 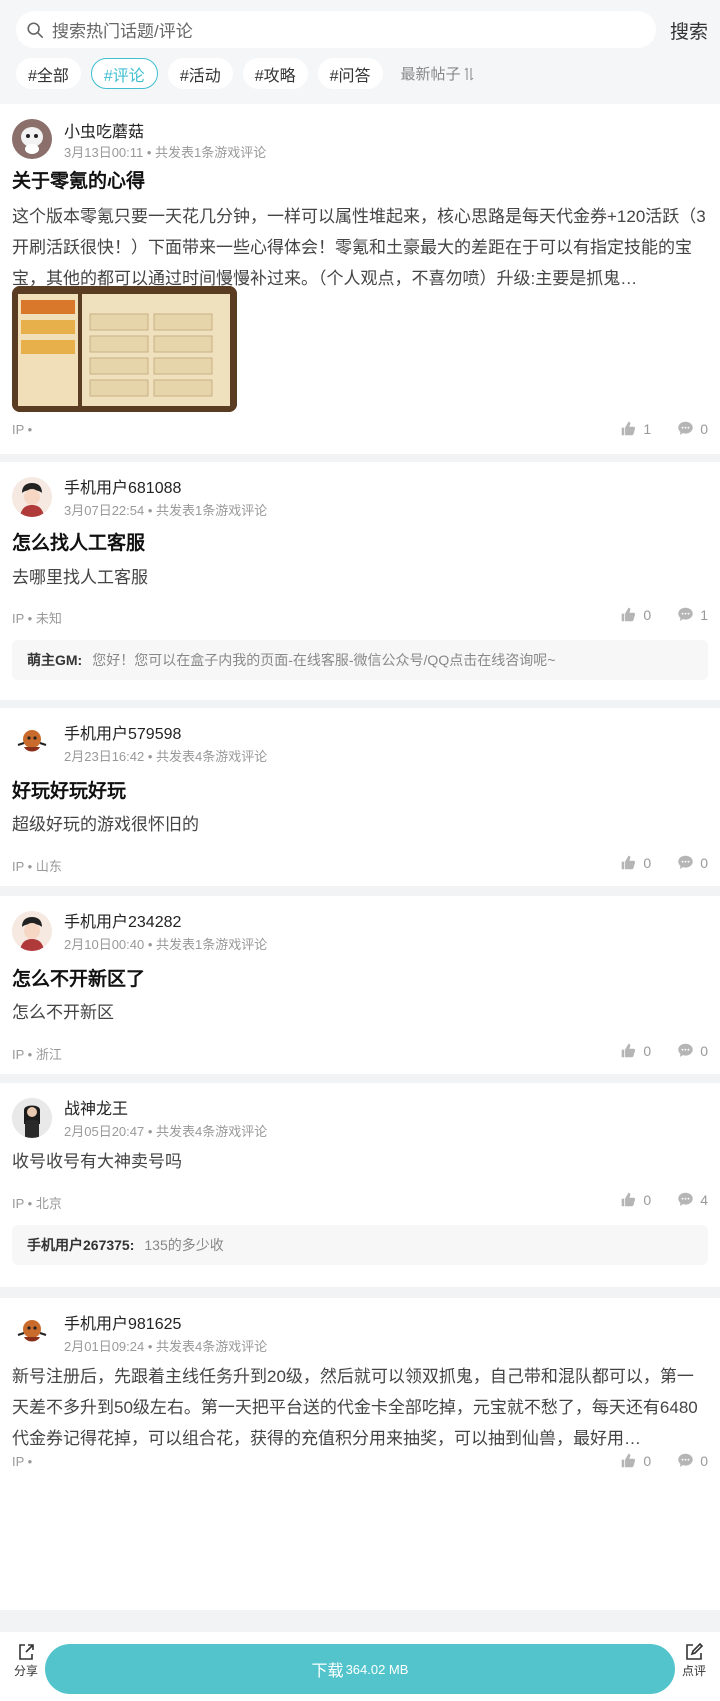 I want to click on filter-row: #全部 #评论 #活动 #攻略 #问答 最新帖子, so click(x=245, y=73).